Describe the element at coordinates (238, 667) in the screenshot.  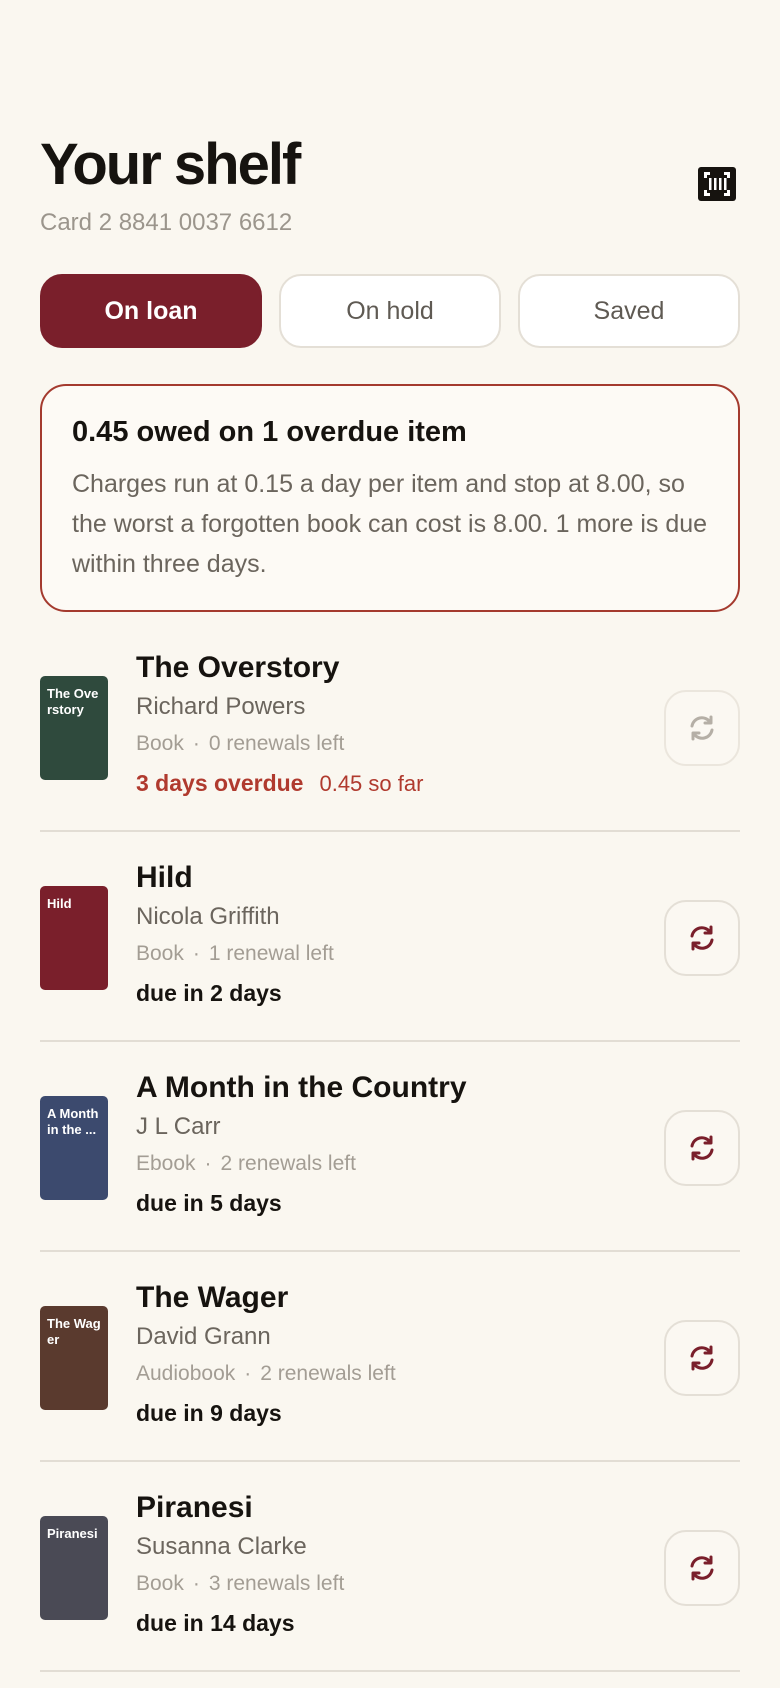
I see `book-title: The Overstory` at that location.